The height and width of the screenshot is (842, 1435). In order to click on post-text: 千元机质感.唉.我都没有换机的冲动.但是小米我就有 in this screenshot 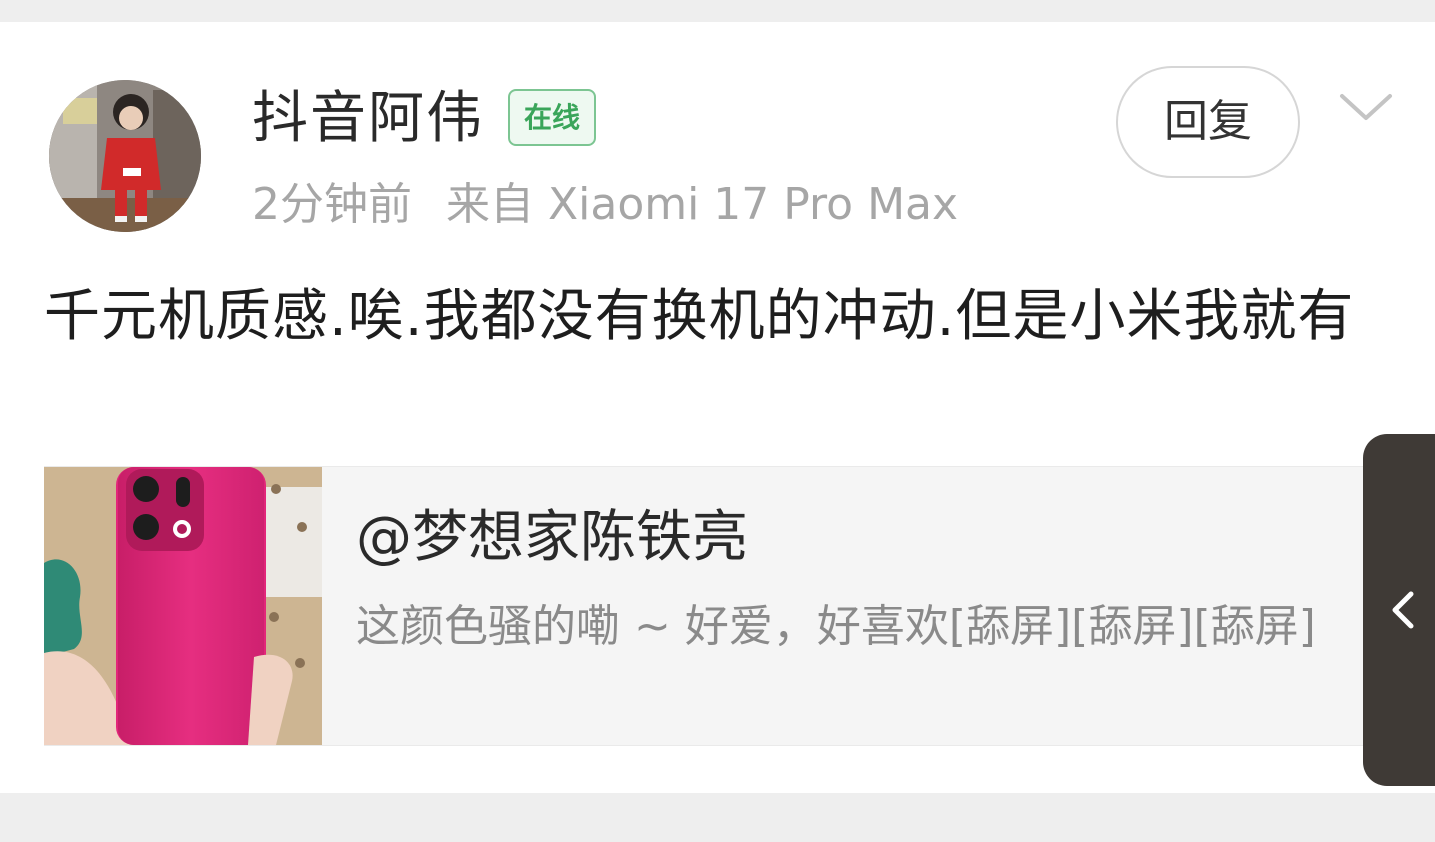, I will do `click(699, 316)`.